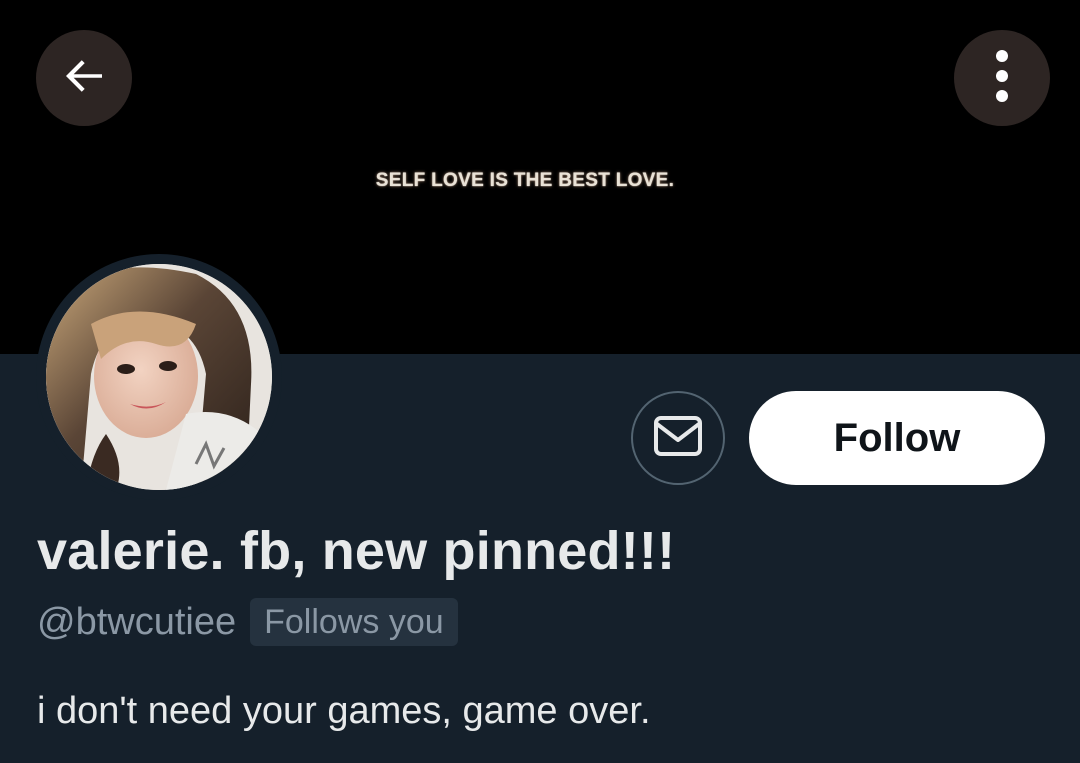 Image resolution: width=1080 pixels, height=763 pixels. I want to click on more-options-button, so click(1002, 78).